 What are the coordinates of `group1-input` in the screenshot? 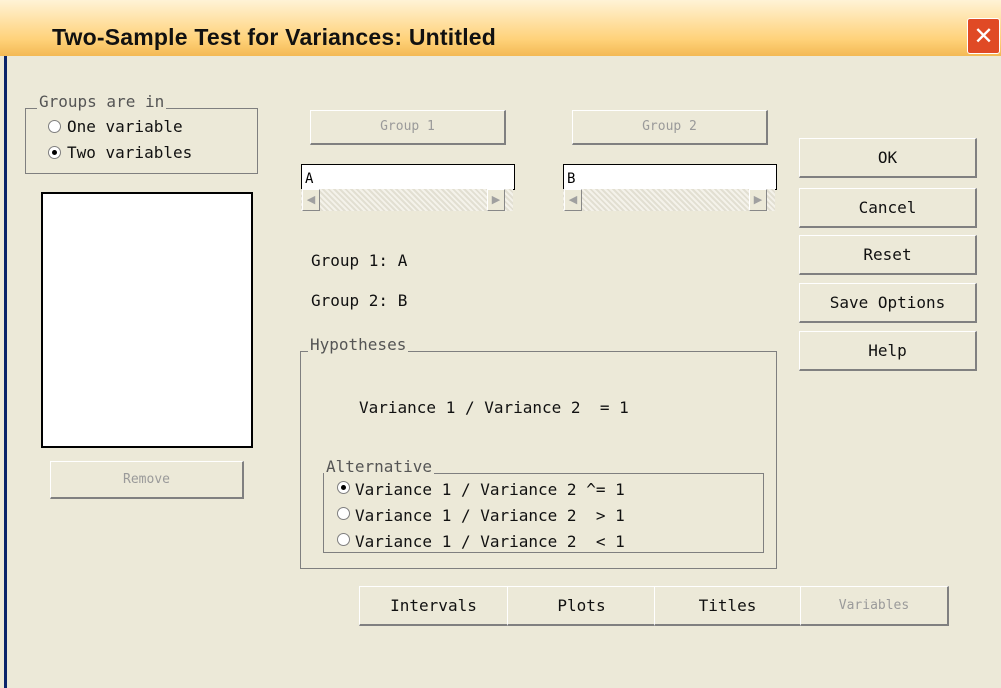 It's located at (408, 177).